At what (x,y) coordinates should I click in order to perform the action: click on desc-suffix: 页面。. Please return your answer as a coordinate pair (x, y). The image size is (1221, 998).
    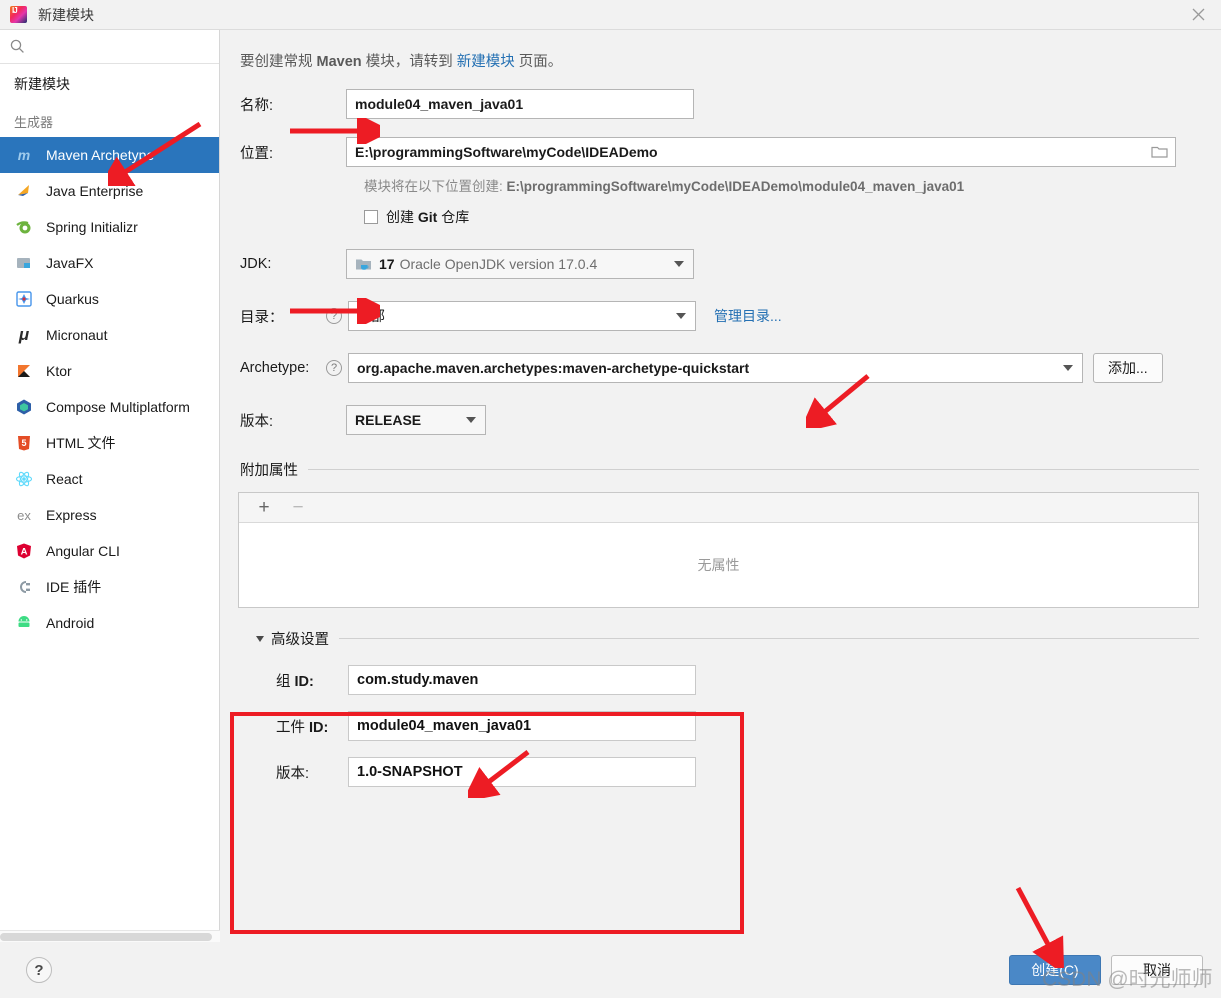
    Looking at the image, I should click on (538, 62).